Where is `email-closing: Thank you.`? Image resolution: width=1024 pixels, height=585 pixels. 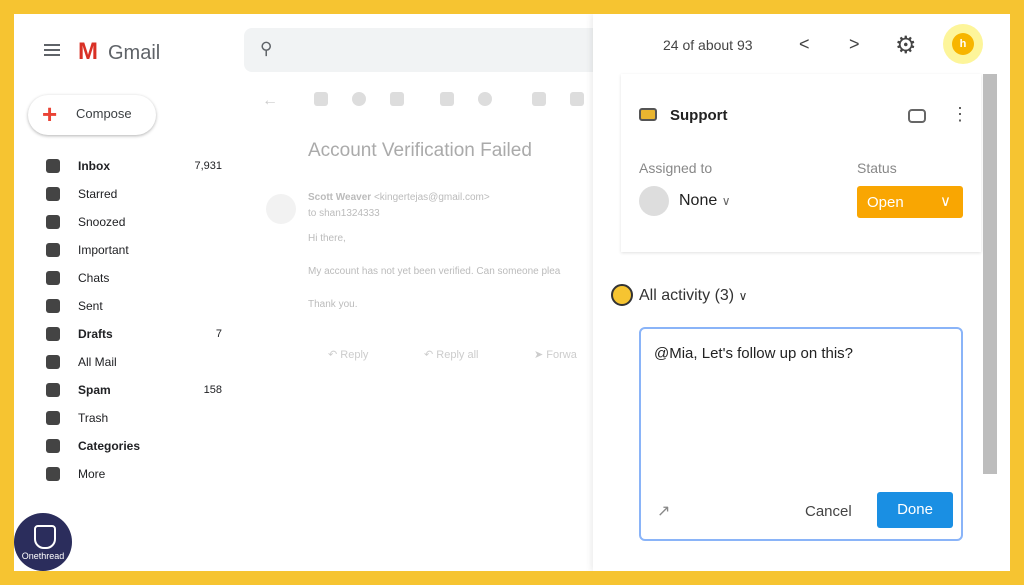 email-closing: Thank you. is located at coordinates (333, 304).